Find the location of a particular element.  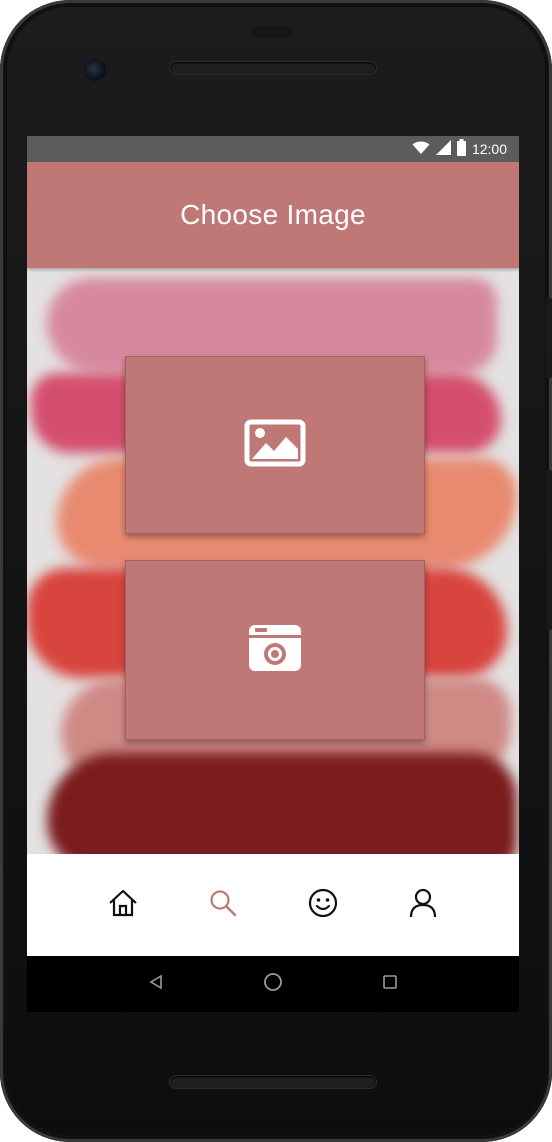

status-bar: 12:00 is located at coordinates (273, 149).